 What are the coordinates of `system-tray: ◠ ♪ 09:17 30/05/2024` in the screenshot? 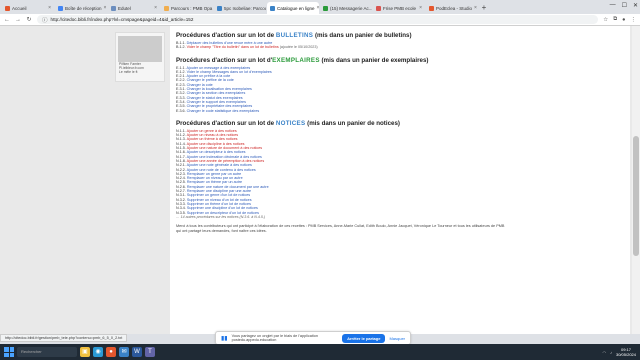 It's located at (619, 352).